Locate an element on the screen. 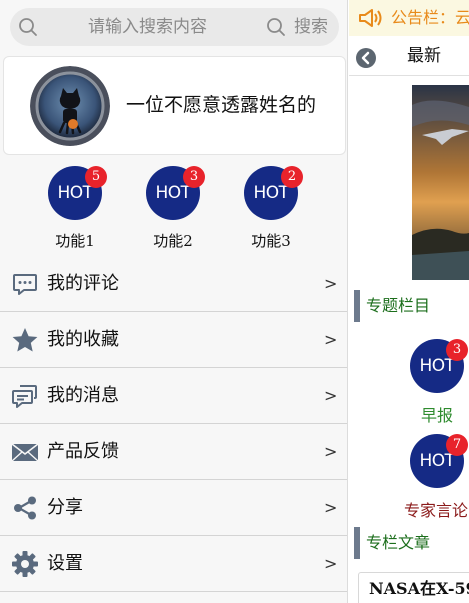  feature-shortcuts: HOT 5 功能1 HOT 3 功能2 HOT 2 功能3 is located at coordinates (173, 211).